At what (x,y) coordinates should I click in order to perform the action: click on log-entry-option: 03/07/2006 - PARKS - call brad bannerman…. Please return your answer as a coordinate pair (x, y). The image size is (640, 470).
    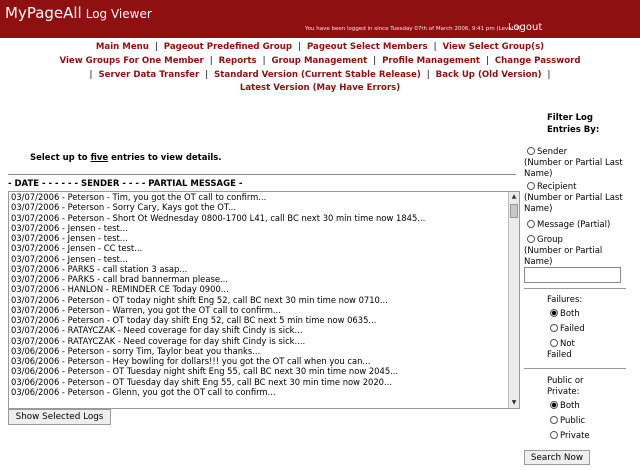
    Looking at the image, I should click on (260, 279).